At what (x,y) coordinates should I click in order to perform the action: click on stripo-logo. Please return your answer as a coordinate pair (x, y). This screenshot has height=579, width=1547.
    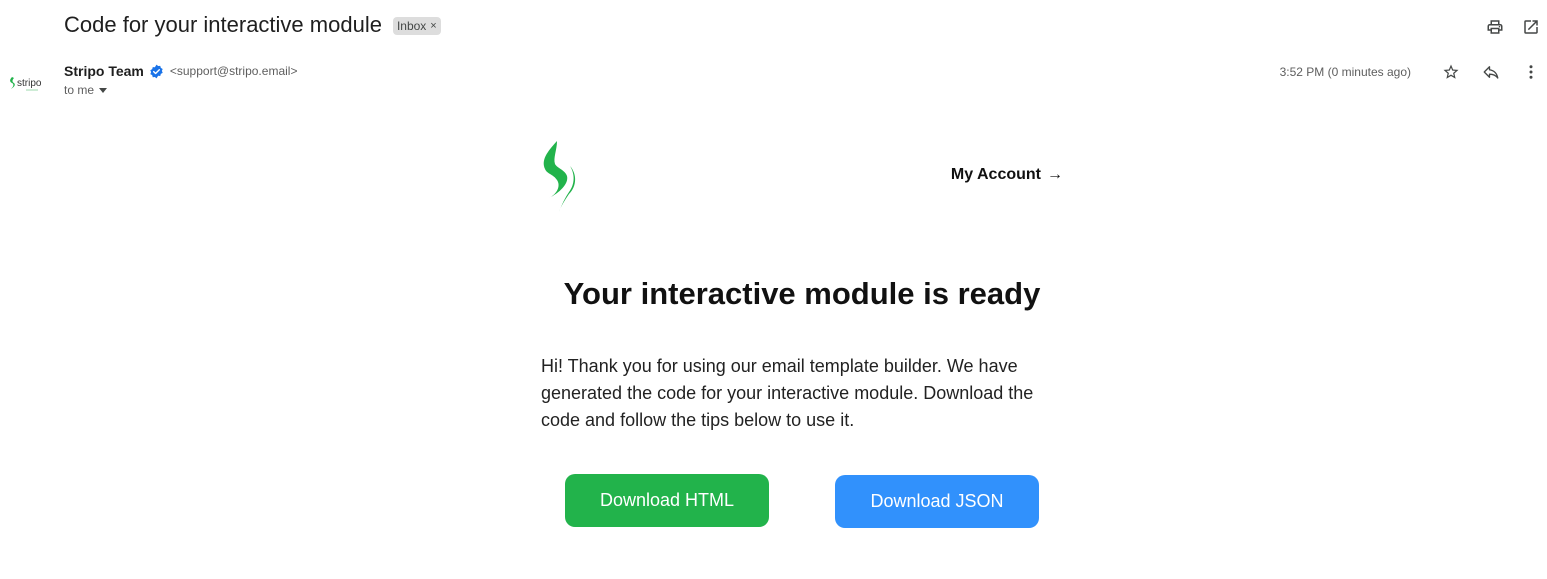
    Looking at the image, I should click on (560, 176).